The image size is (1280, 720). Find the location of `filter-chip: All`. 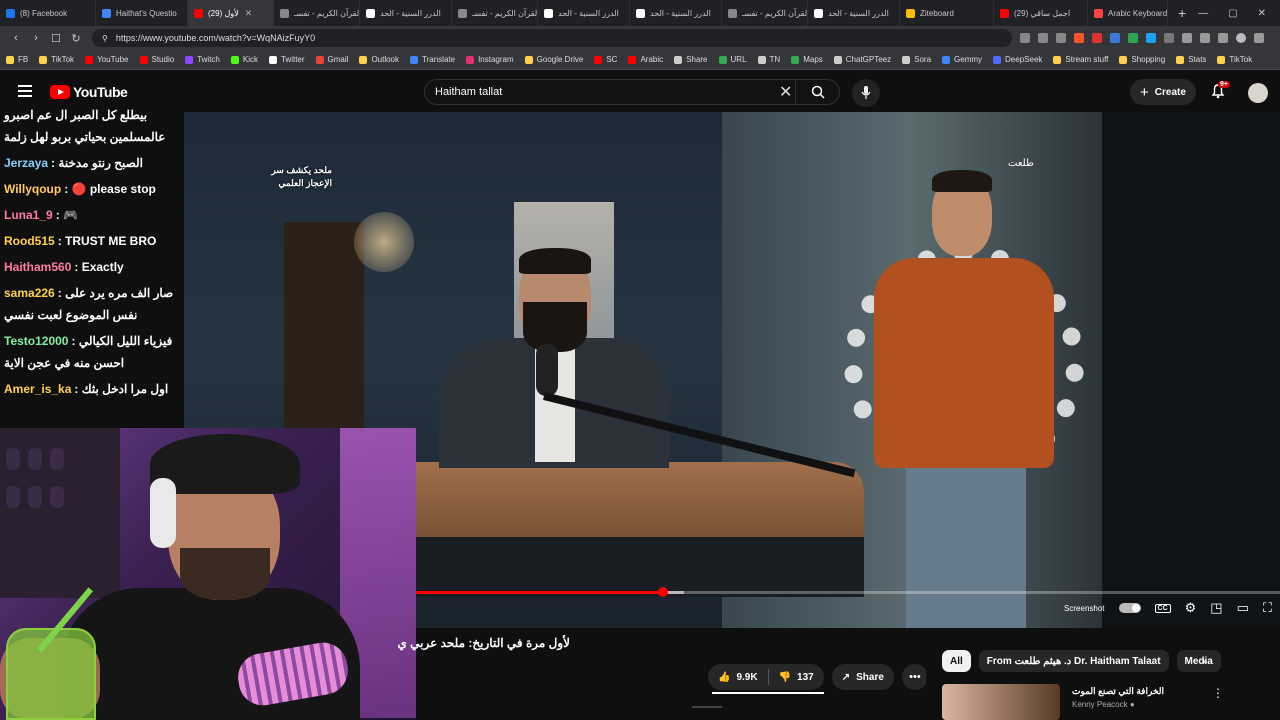

filter-chip: All is located at coordinates (956, 661).